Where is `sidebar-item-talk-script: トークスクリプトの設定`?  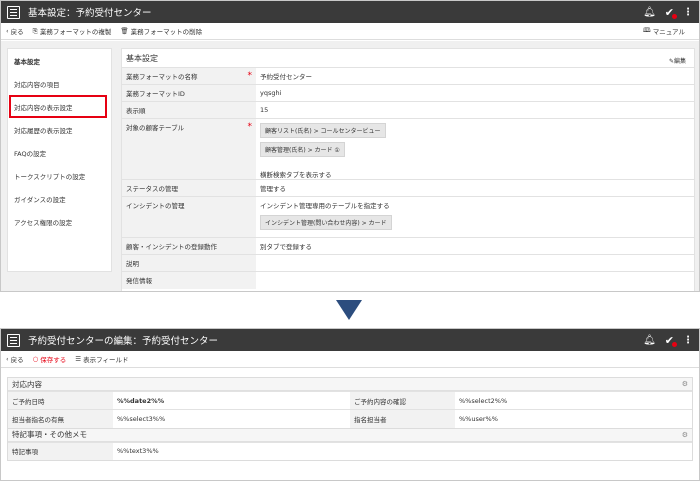 sidebar-item-talk-script: トークスクリプトの設定 is located at coordinates (59, 175).